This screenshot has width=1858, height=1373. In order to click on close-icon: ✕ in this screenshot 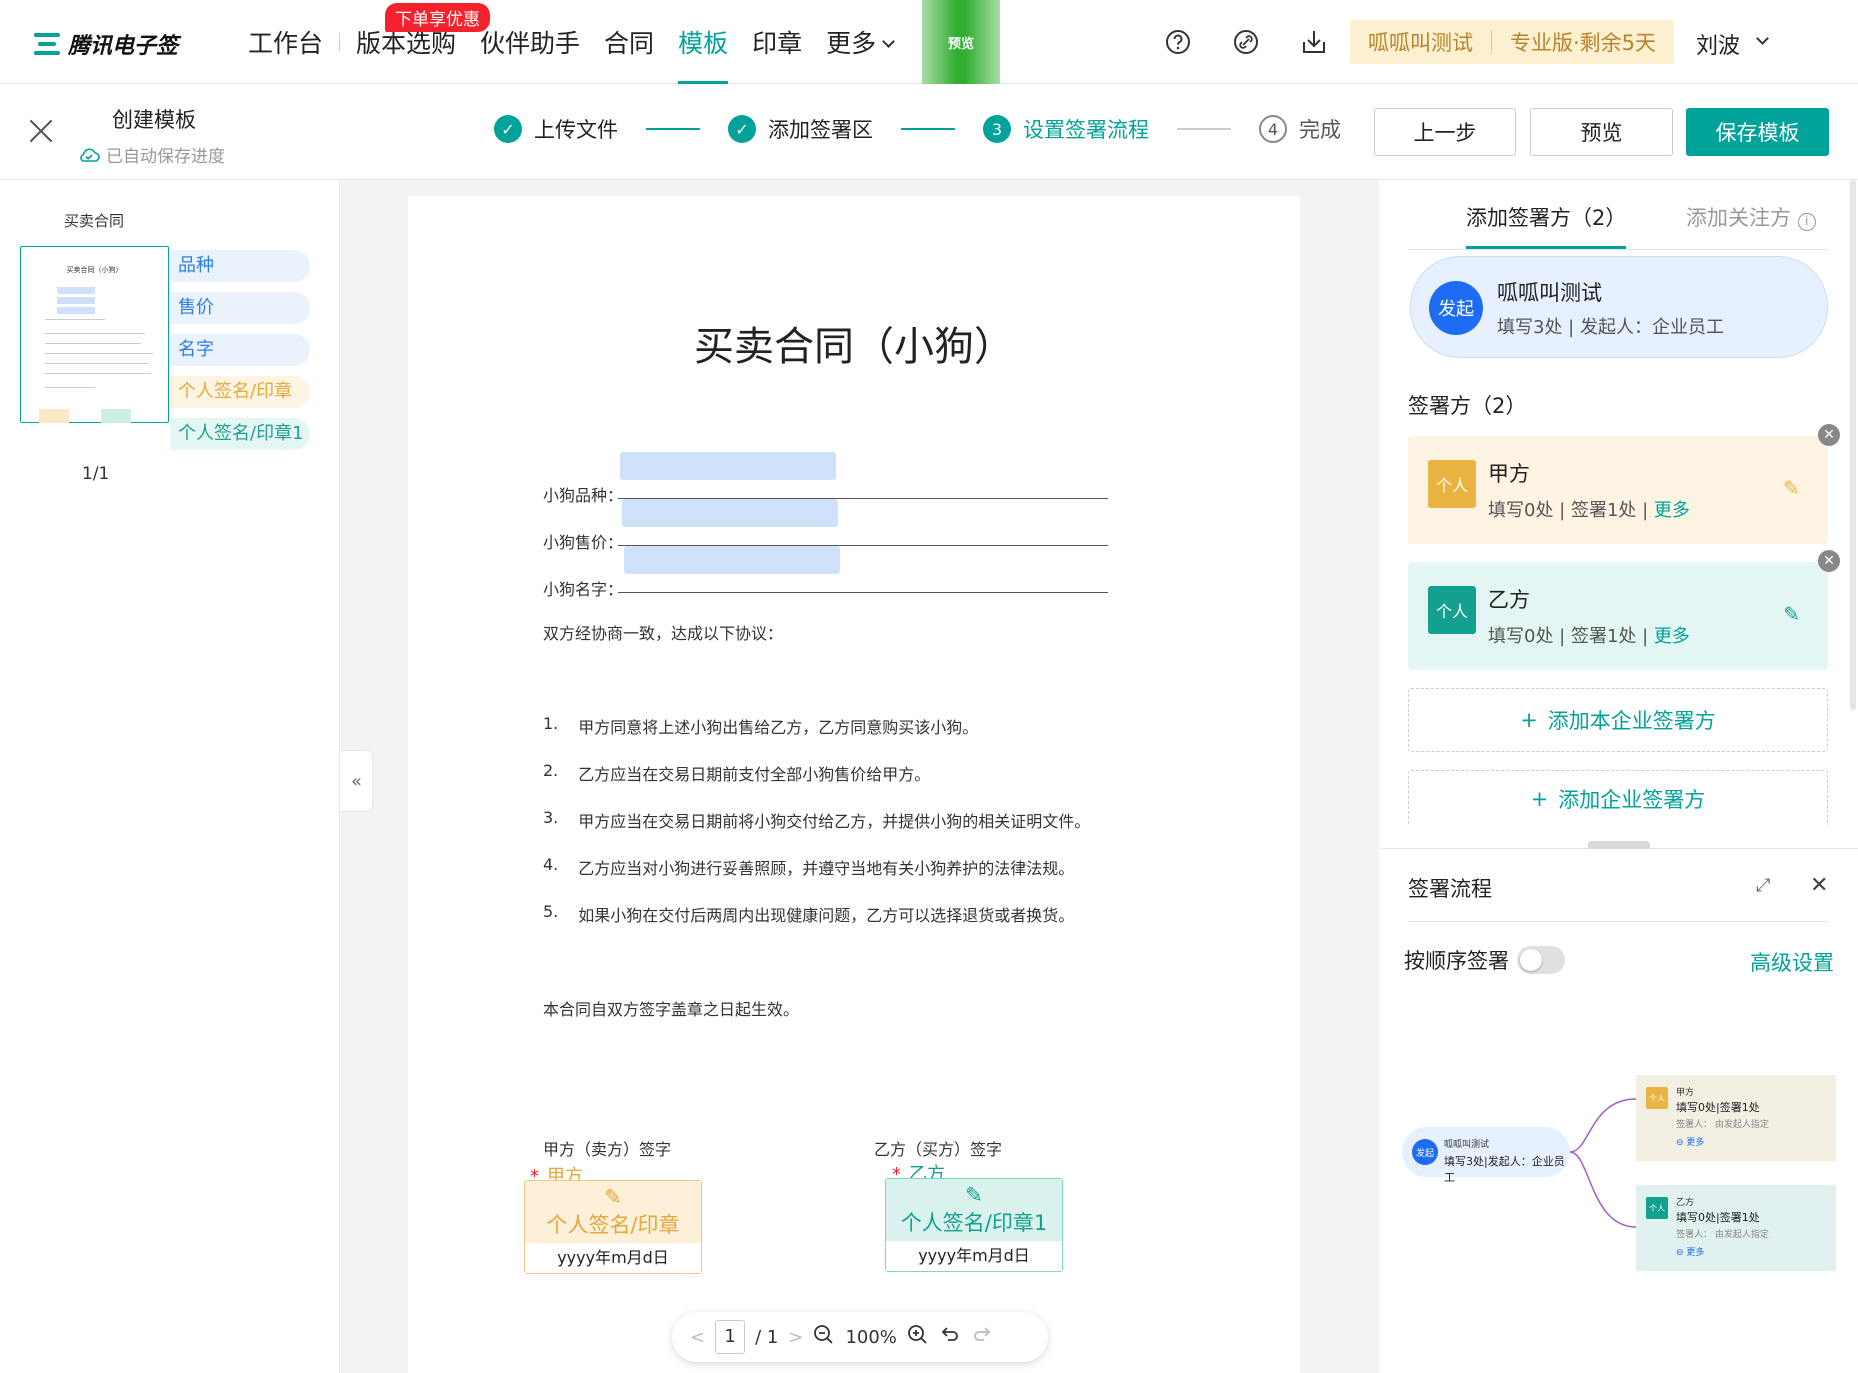, I will do `click(1819, 885)`.